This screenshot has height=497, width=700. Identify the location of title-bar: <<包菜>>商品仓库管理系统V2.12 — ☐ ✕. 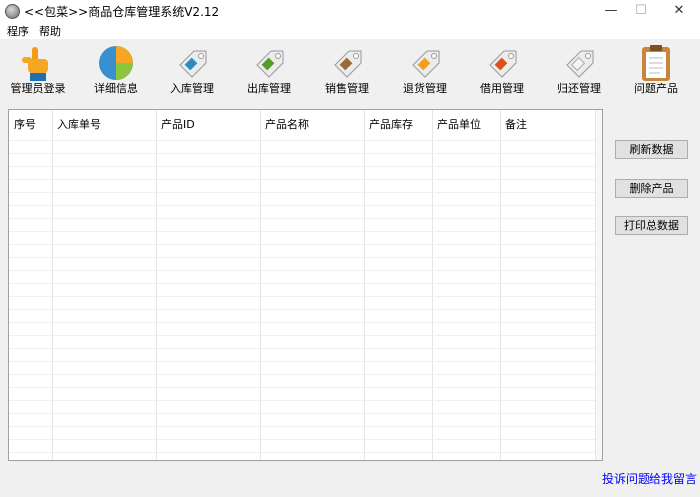
(350, 11).